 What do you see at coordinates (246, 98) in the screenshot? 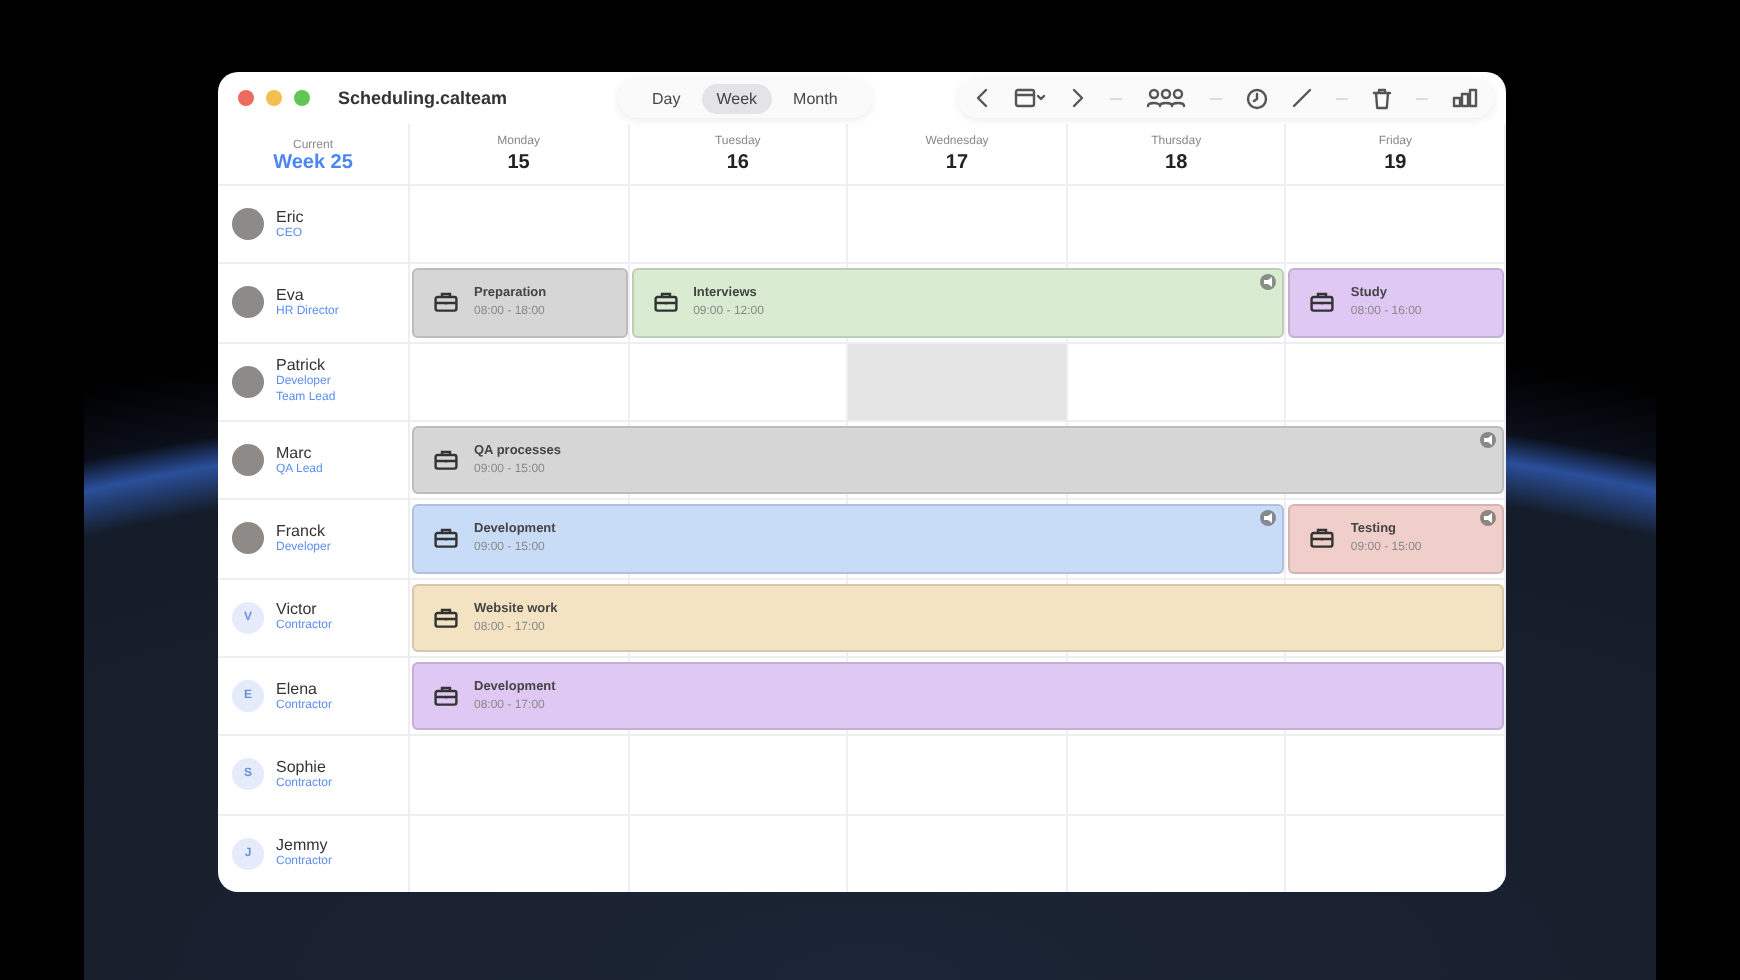
I see `close-button` at bounding box center [246, 98].